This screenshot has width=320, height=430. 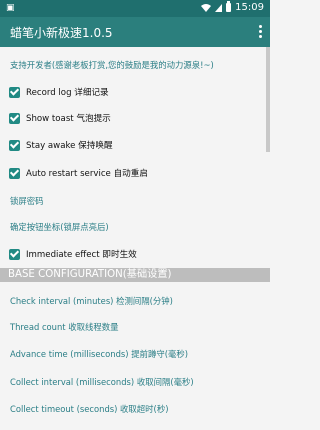 I want to click on status-icons: 15:09, so click(x=232, y=7).